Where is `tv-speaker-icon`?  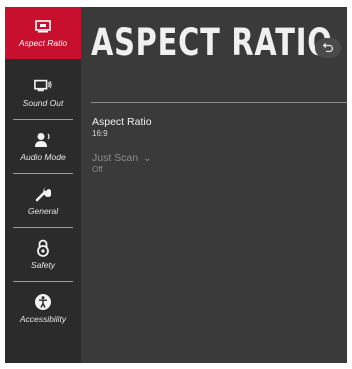
tv-speaker-icon is located at coordinates (43, 86).